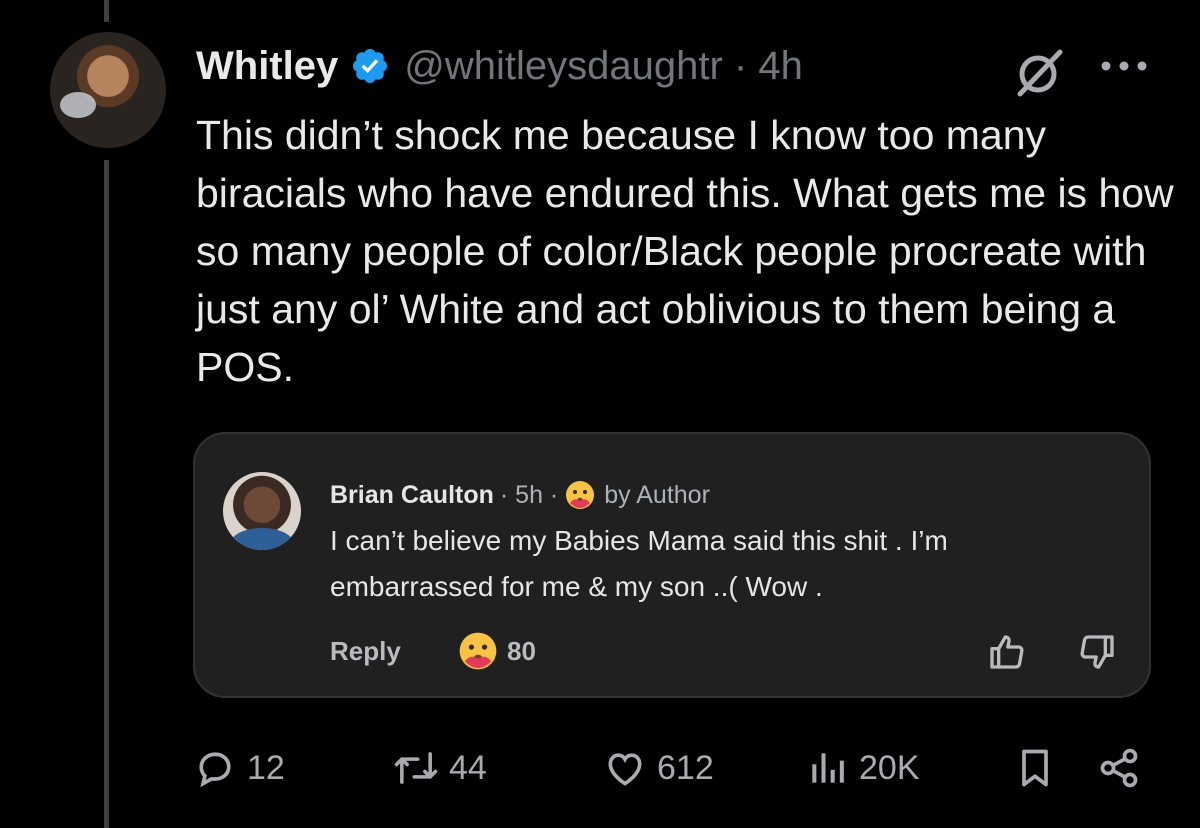  What do you see at coordinates (529, 494) in the screenshot?
I see `comment-time: · 5h ·` at bounding box center [529, 494].